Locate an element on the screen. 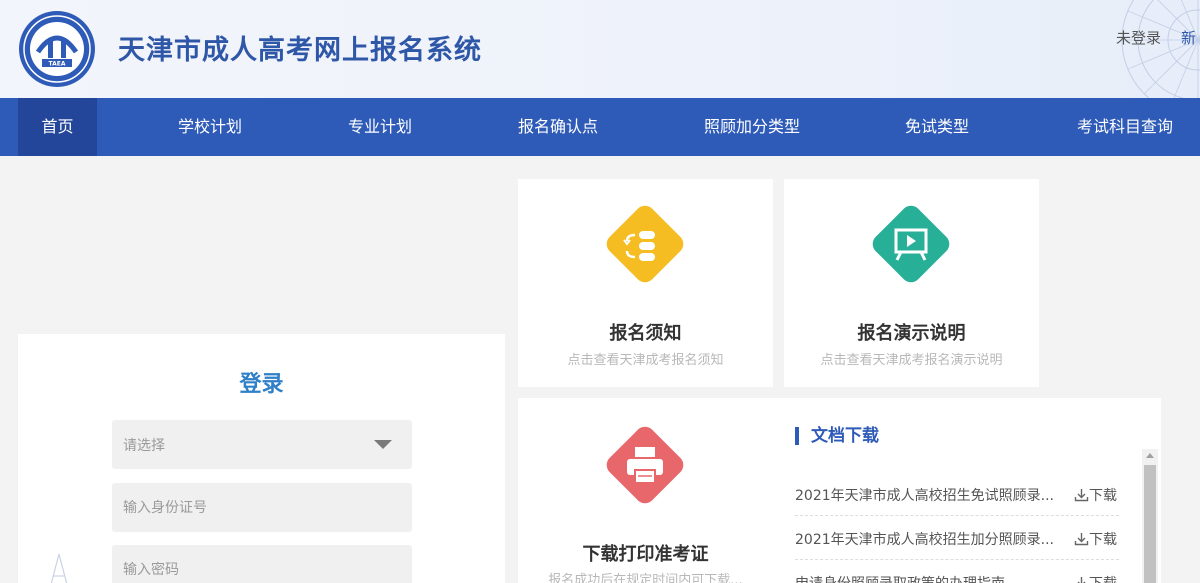 This screenshot has height=583, width=1200. site-logo: TAEA is located at coordinates (57, 49).